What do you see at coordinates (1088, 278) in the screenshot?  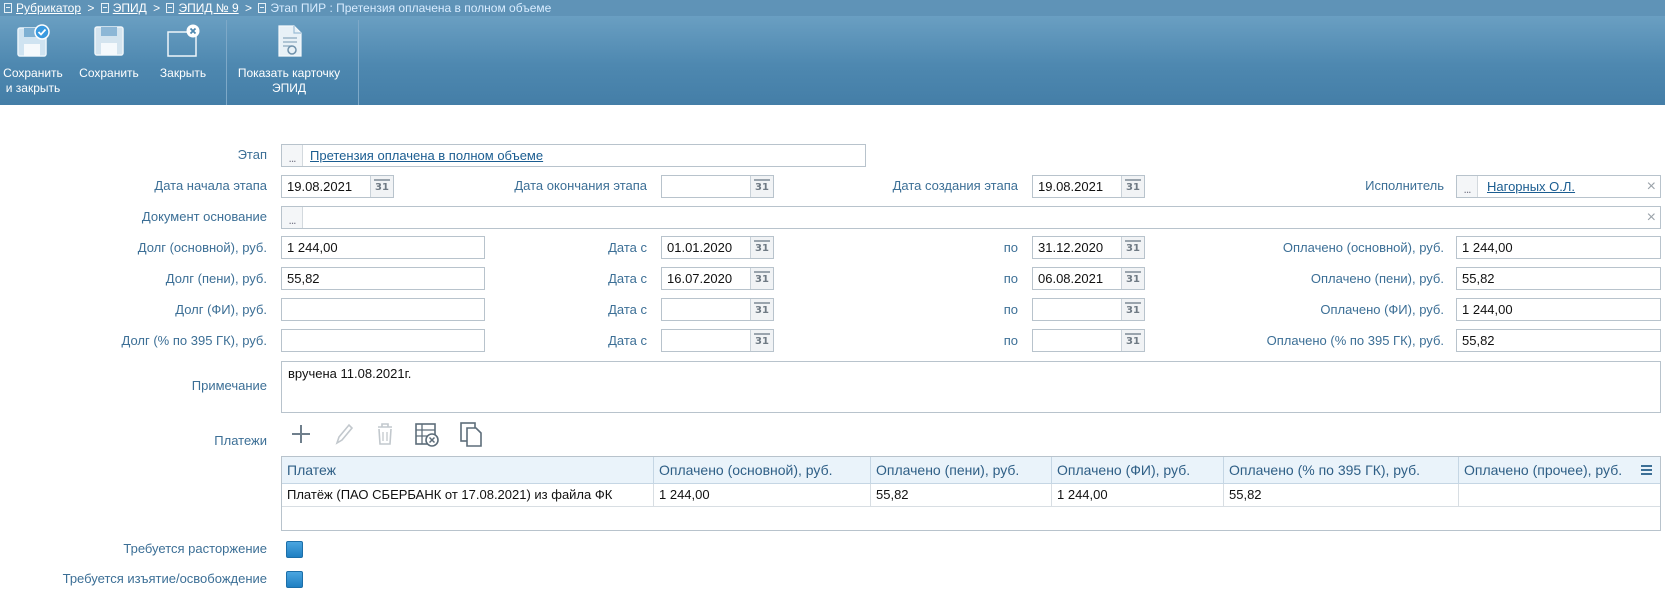 I see `date-to-input: 06.08.2021 31` at bounding box center [1088, 278].